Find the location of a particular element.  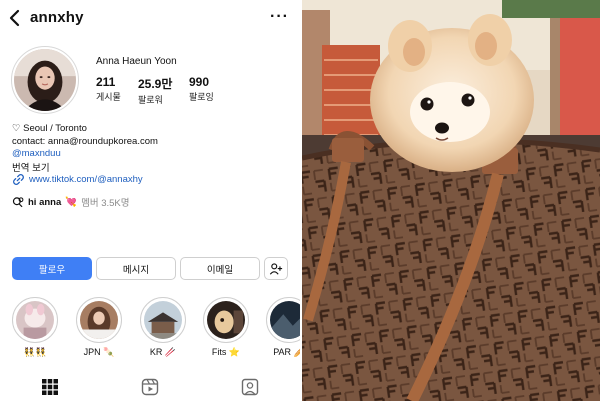

grid-icon is located at coordinates (50, 387).